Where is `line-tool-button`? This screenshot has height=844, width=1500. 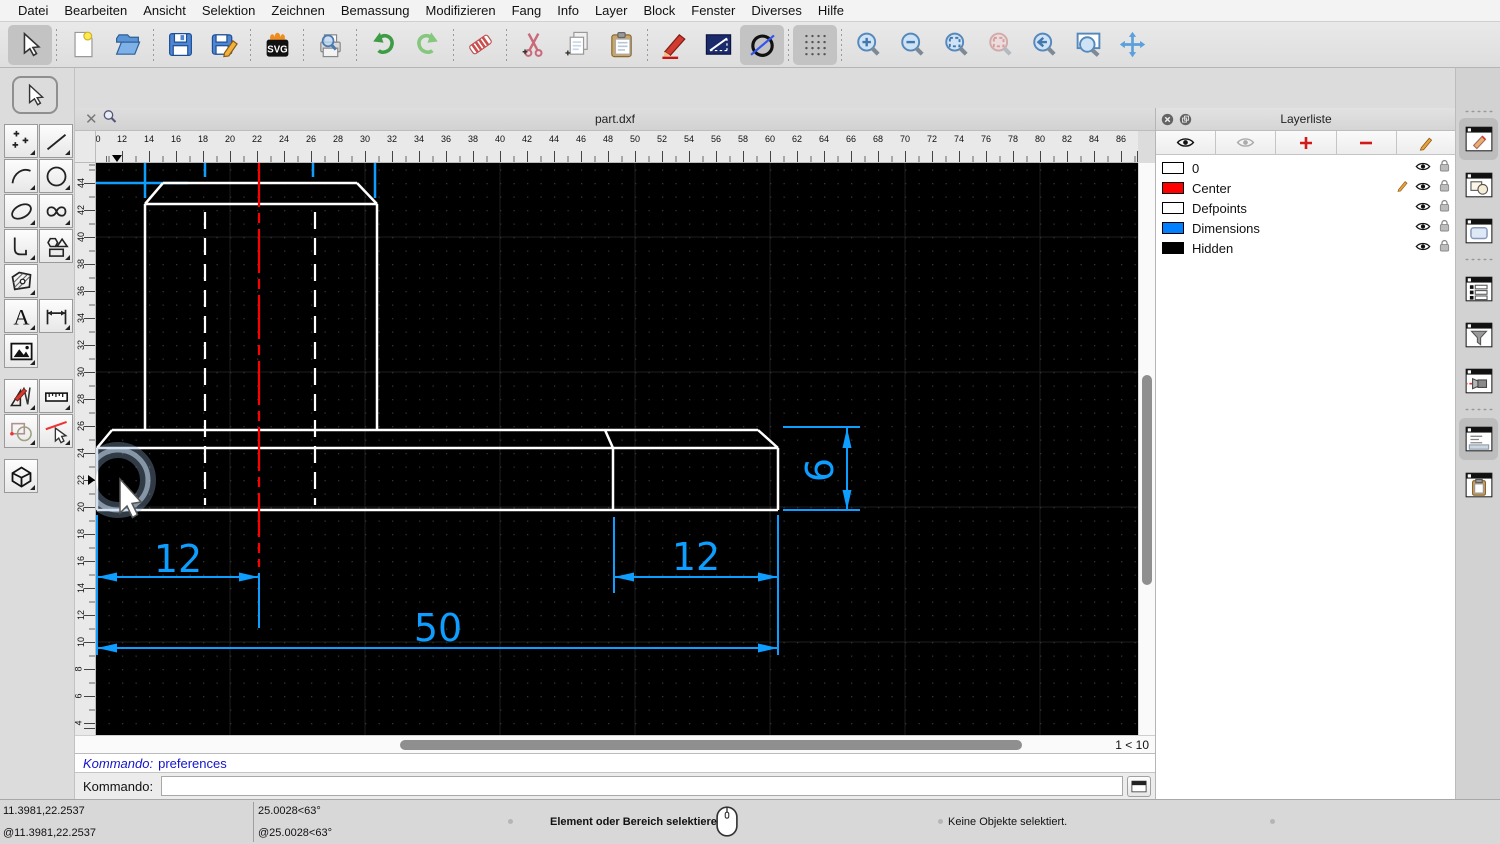 line-tool-button is located at coordinates (718, 45).